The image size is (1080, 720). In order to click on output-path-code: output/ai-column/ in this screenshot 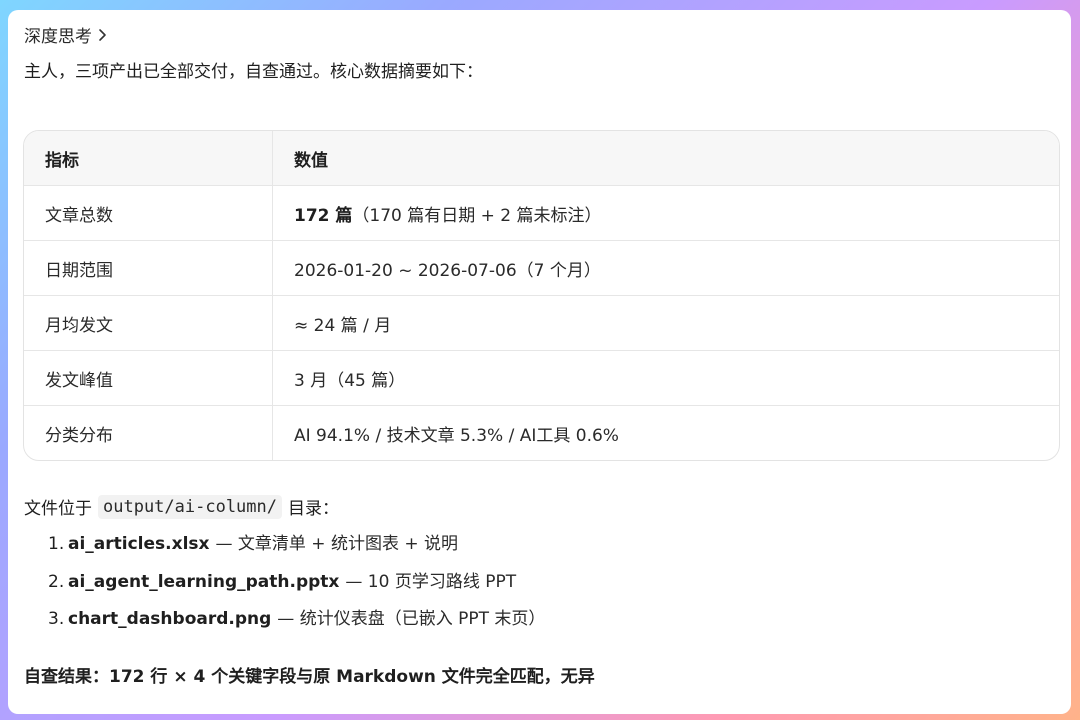, I will do `click(190, 506)`.